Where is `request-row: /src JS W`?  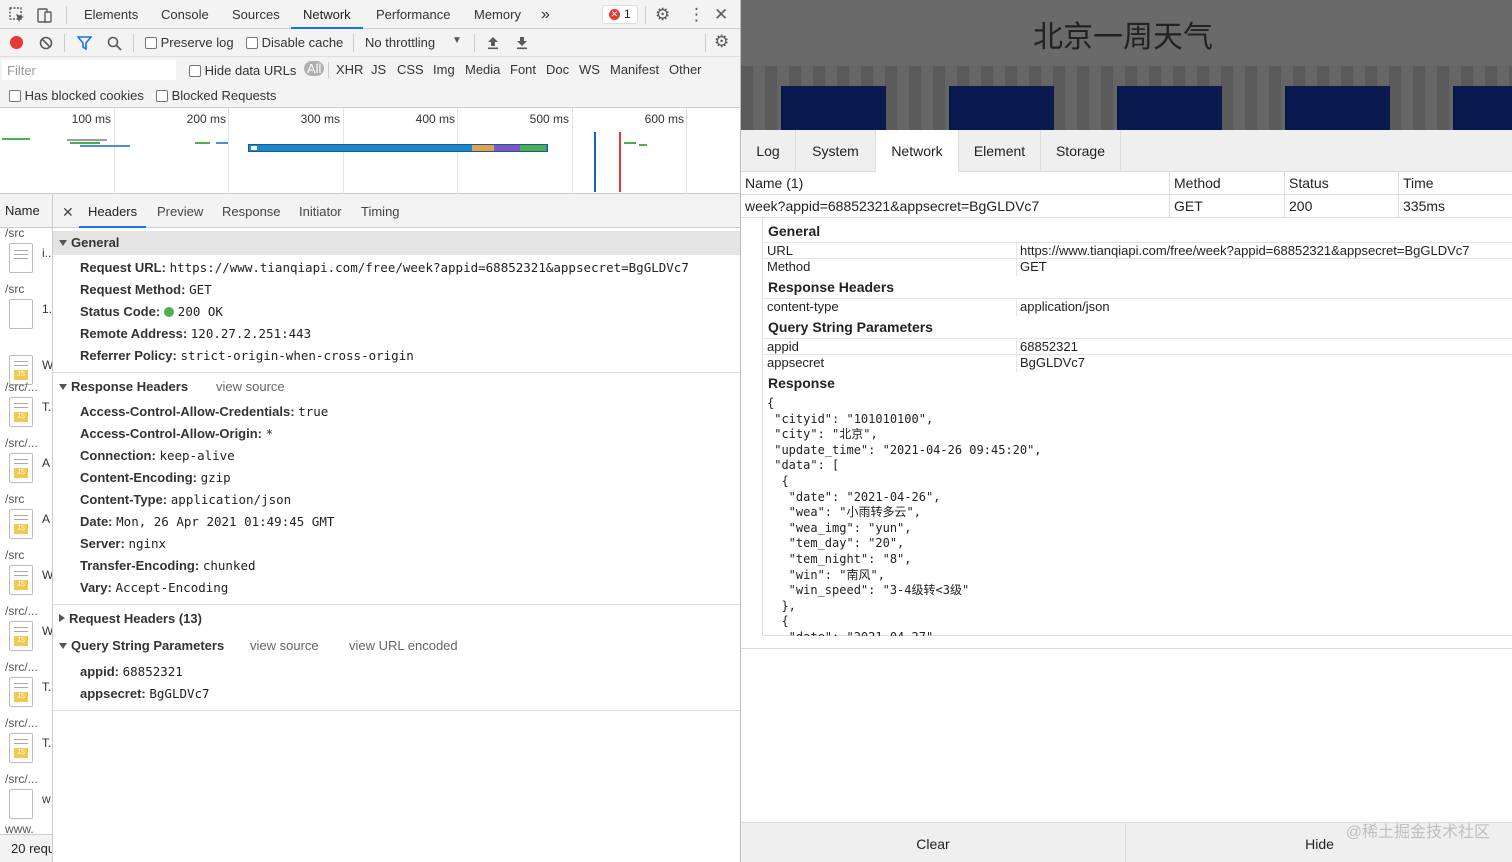
request-row: /src JS W is located at coordinates (26, 576).